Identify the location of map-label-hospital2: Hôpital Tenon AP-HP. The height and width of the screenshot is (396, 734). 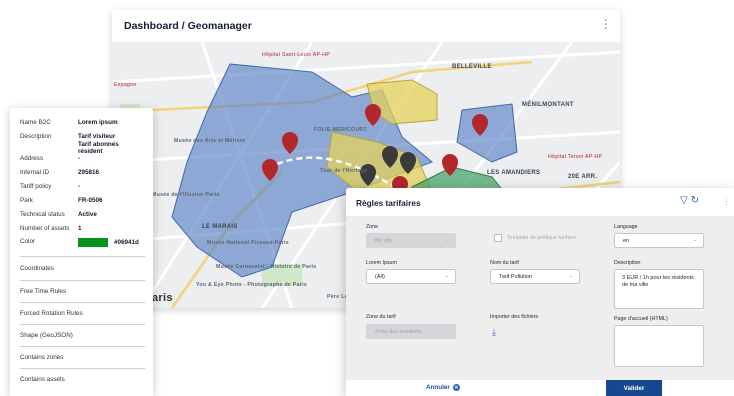
(575, 157).